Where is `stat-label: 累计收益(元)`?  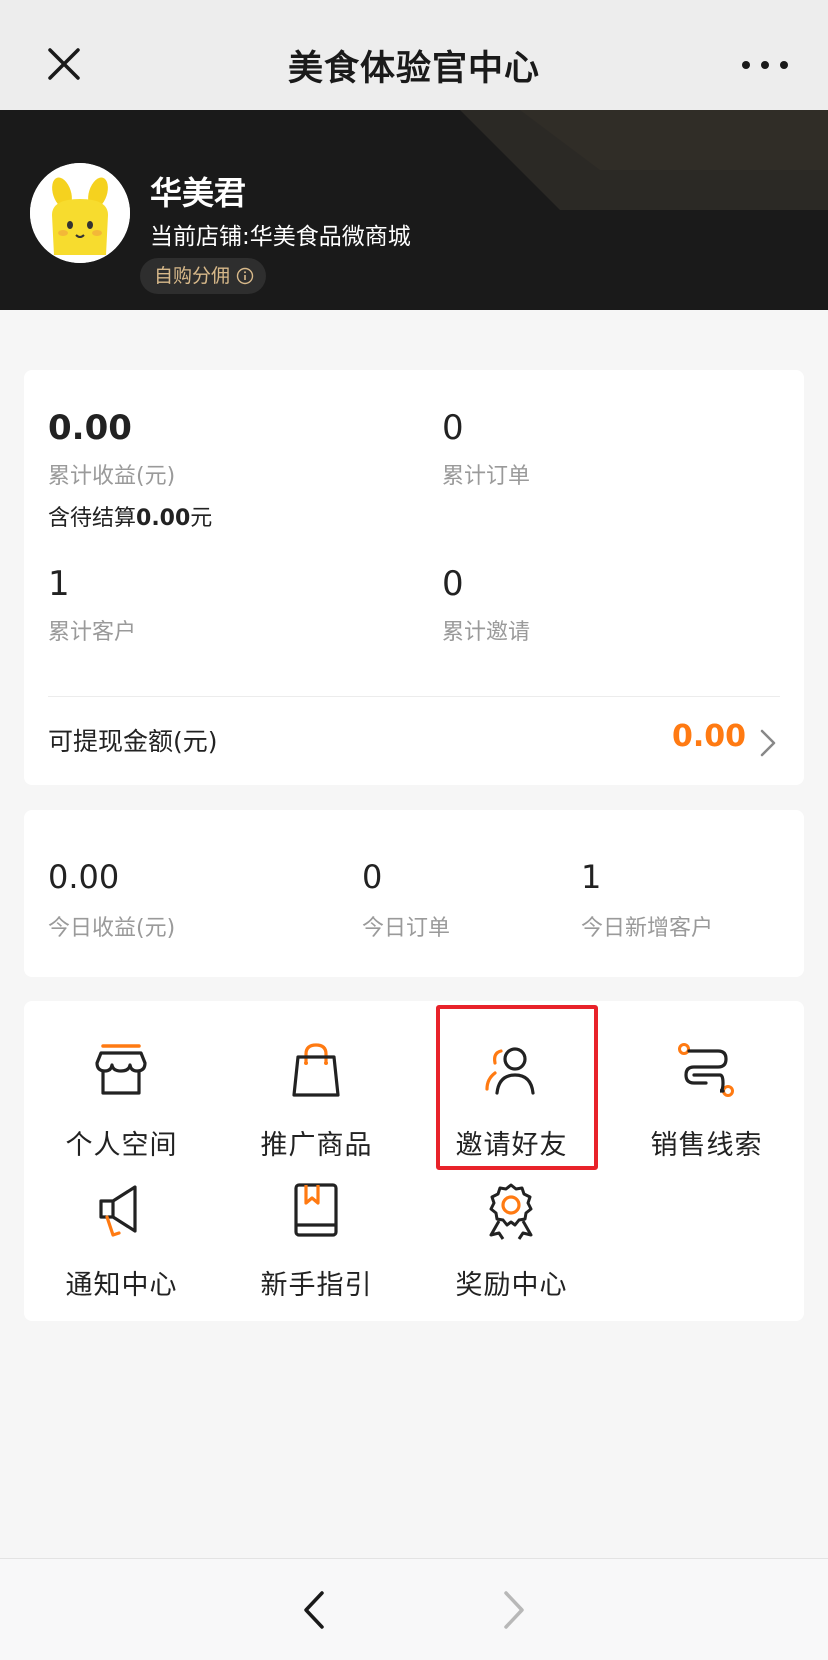
stat-label: 累计收益(元) is located at coordinates (112, 476).